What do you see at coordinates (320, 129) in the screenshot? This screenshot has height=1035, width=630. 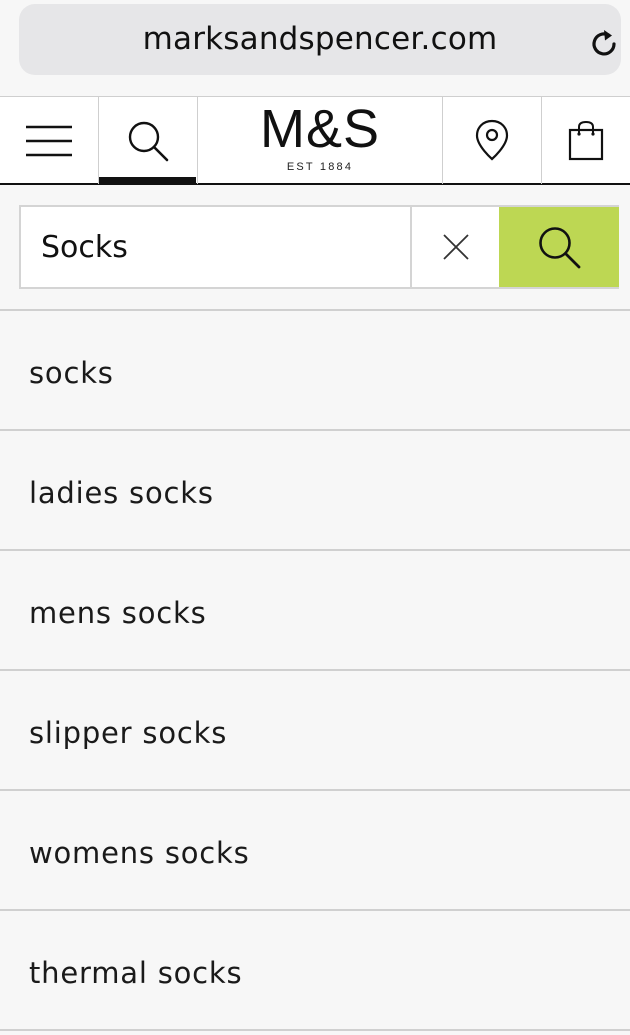 I see `logo-wordmark: M&S` at bounding box center [320, 129].